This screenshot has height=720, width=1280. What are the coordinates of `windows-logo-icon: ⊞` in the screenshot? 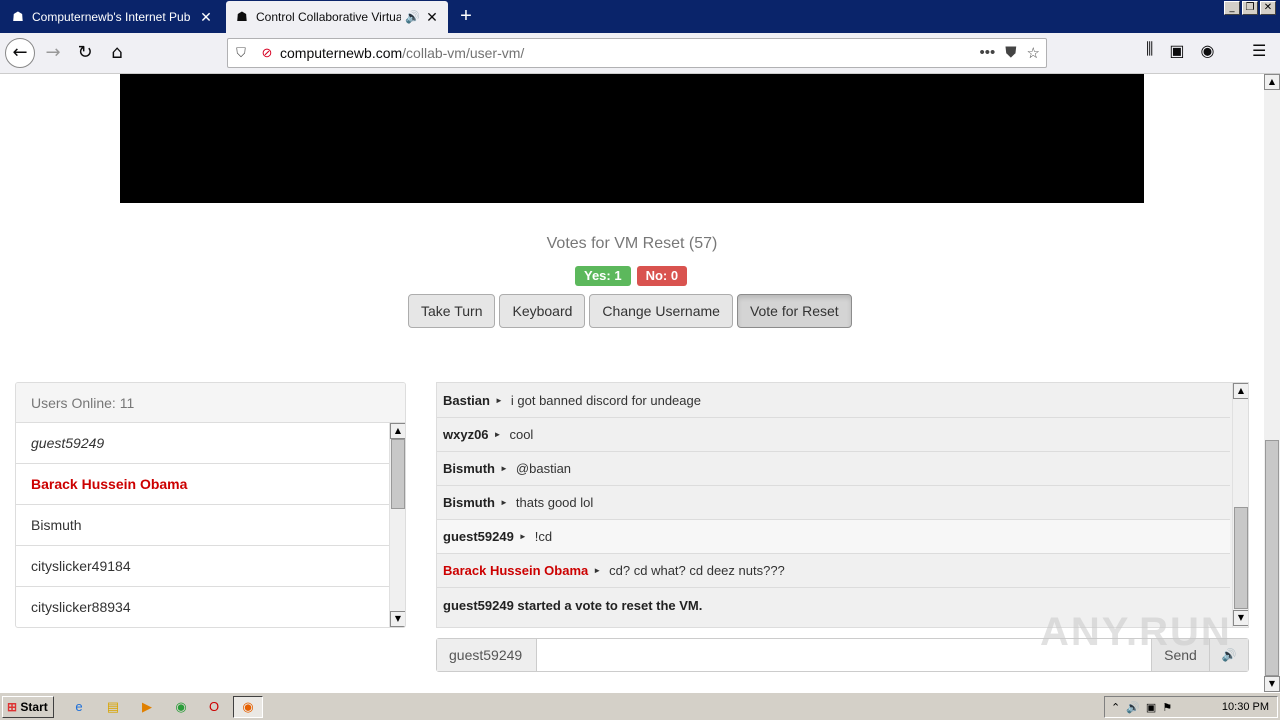 It's located at (12, 707).